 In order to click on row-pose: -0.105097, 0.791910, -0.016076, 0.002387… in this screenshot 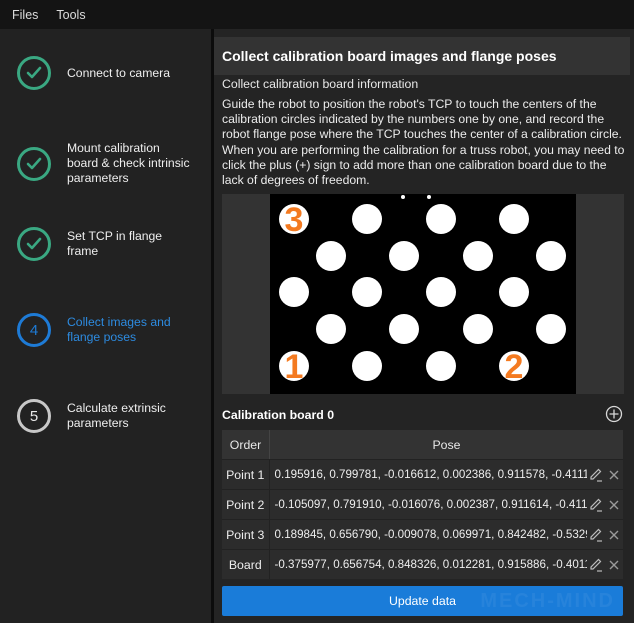, I will do `click(431, 504)`.